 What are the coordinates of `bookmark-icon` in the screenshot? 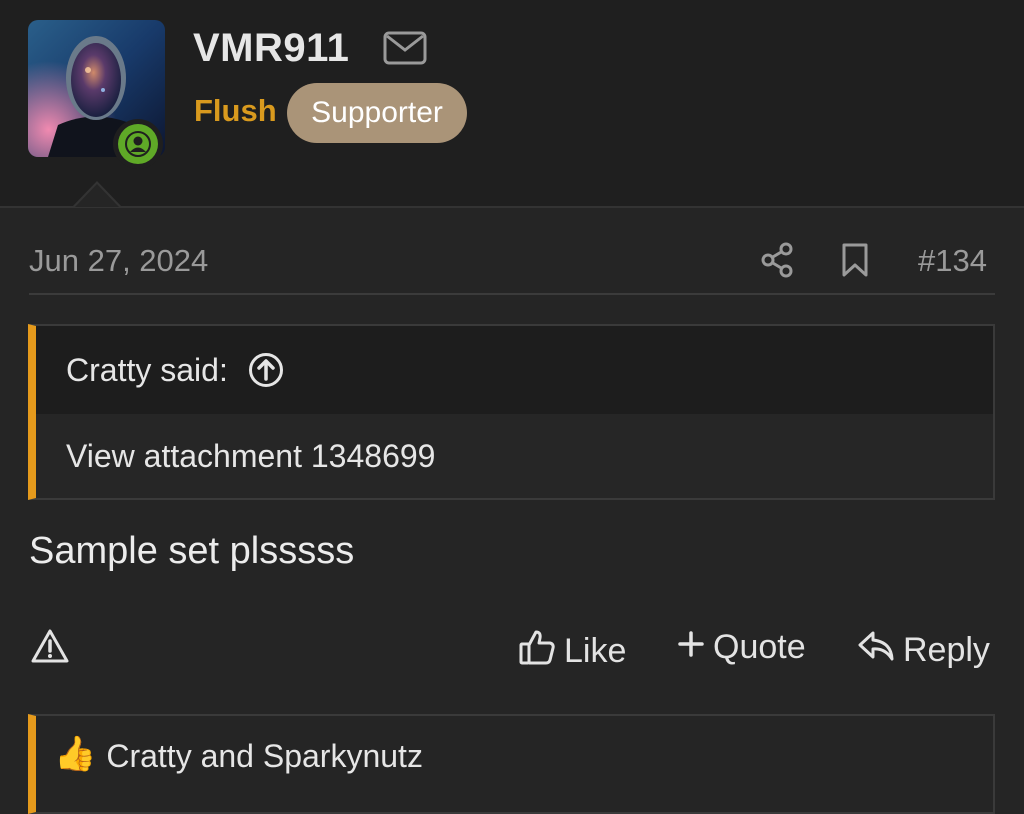 It's located at (855, 262).